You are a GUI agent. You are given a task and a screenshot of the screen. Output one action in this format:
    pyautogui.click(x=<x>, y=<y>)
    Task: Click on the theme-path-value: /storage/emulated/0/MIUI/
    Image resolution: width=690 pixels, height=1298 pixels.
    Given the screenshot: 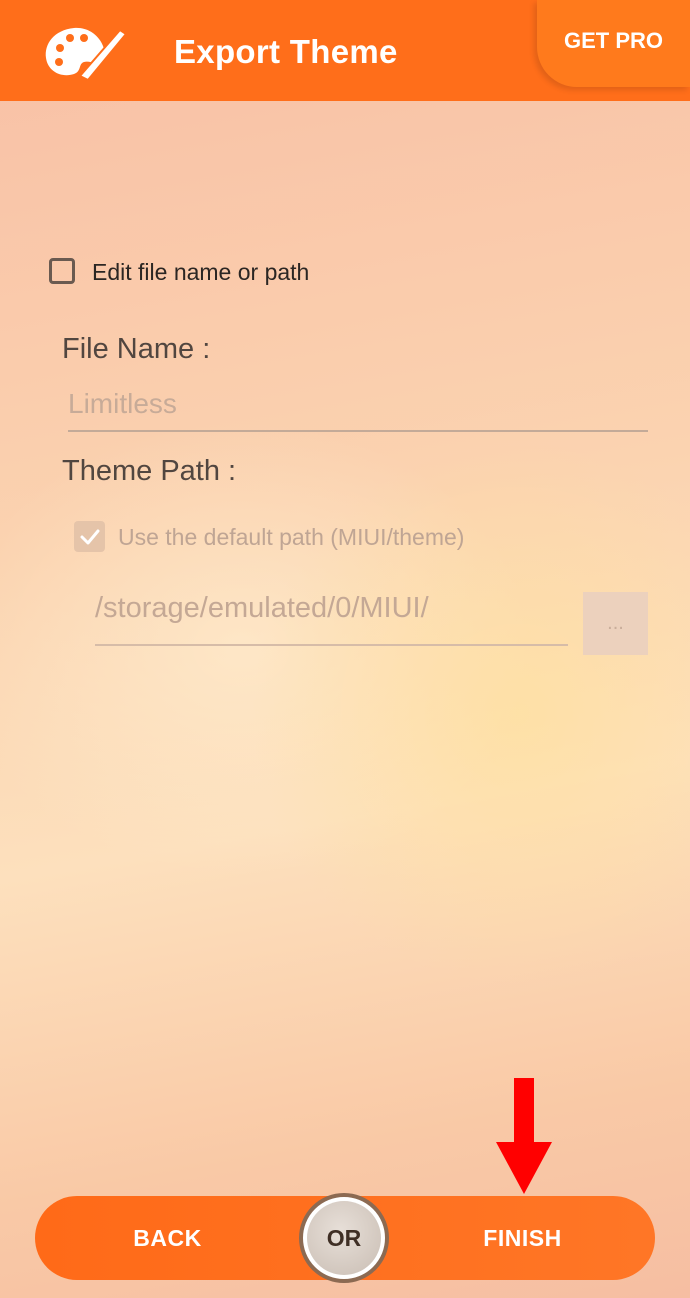 What is the action you would take?
    pyautogui.click(x=262, y=608)
    